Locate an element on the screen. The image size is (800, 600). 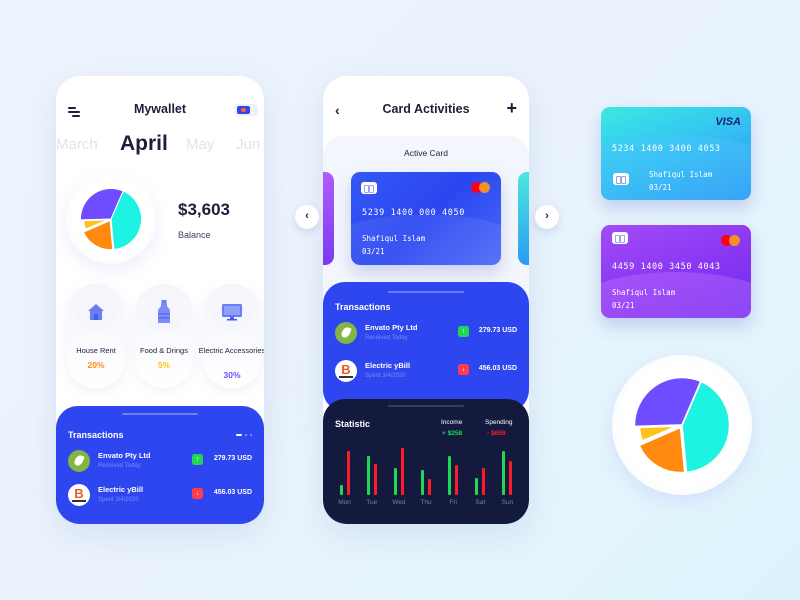
bar-income-sat is located at coordinates (477, 486).